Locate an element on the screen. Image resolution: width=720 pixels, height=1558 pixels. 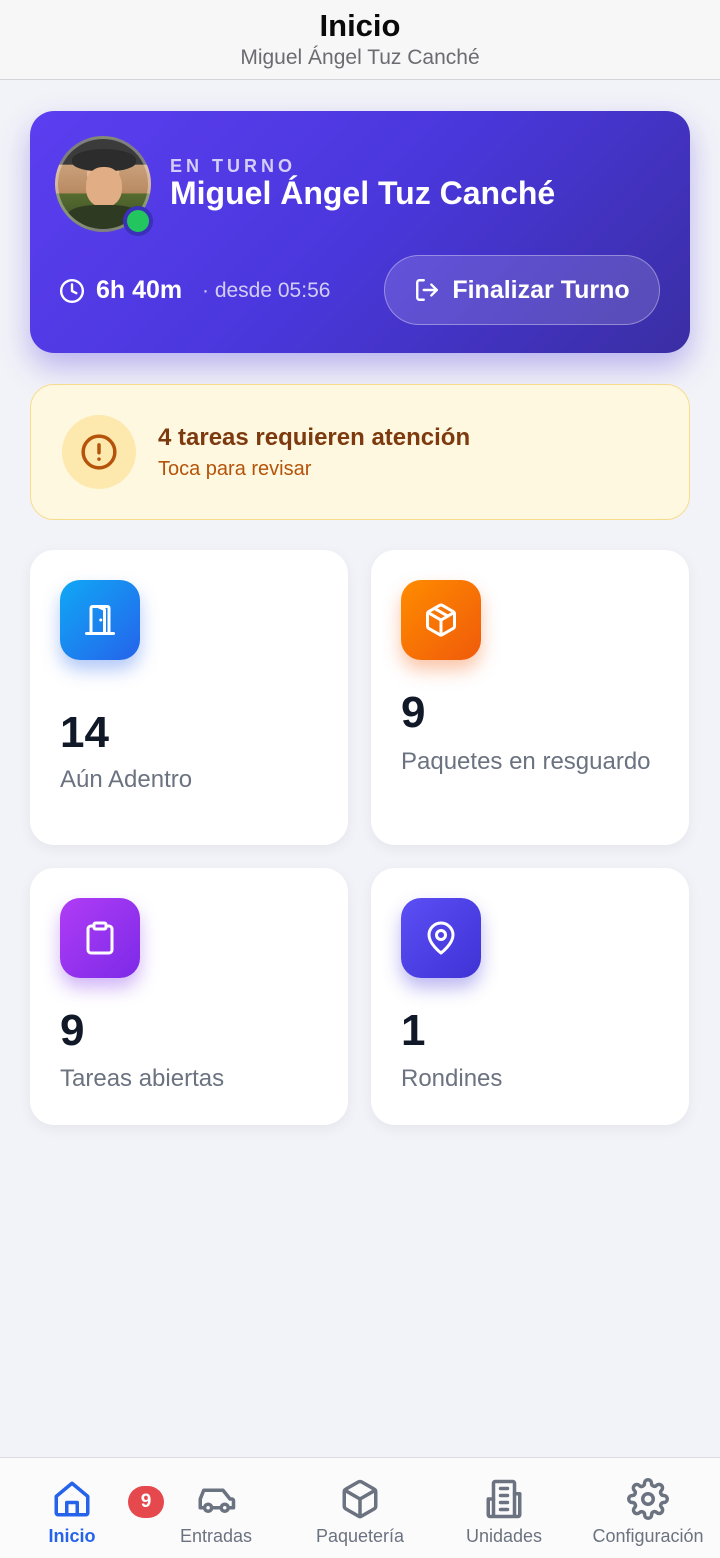
clock-icon is located at coordinates (72, 291).